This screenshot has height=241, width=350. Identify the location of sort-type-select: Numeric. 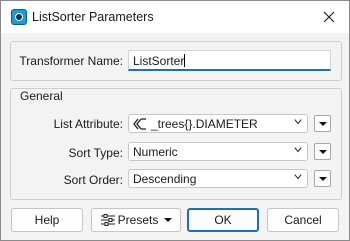
(218, 151).